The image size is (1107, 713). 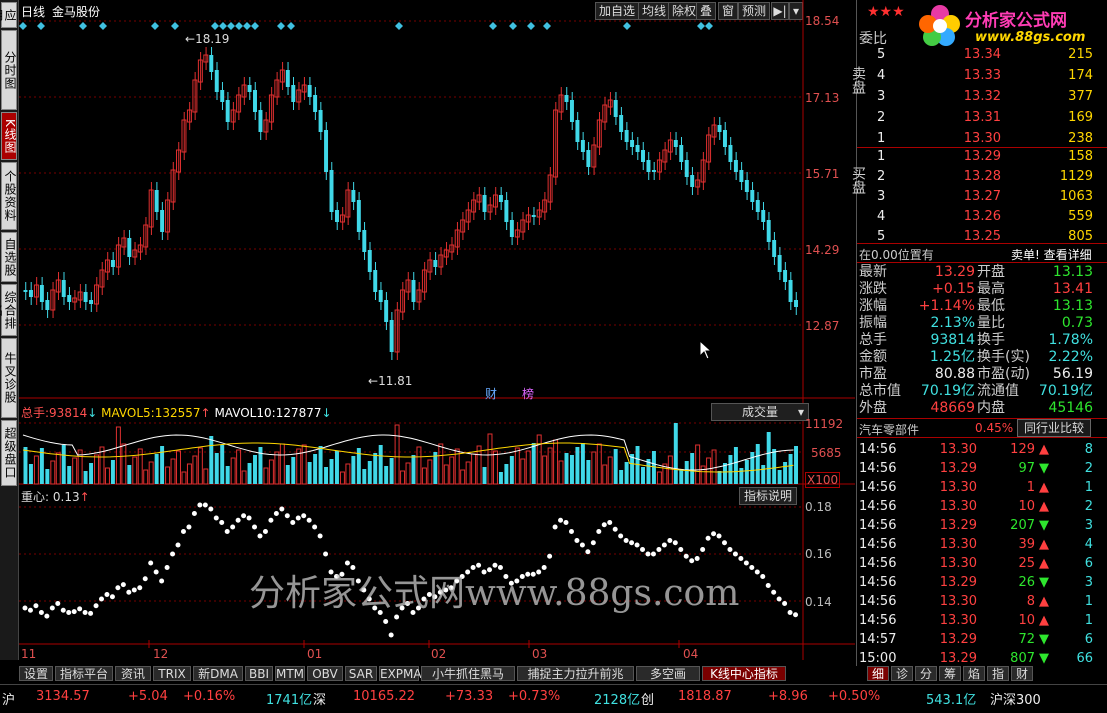 What do you see at coordinates (575, 673) in the screenshot?
I see `indicator-tab-11: 捕捉主力拉升前兆` at bounding box center [575, 673].